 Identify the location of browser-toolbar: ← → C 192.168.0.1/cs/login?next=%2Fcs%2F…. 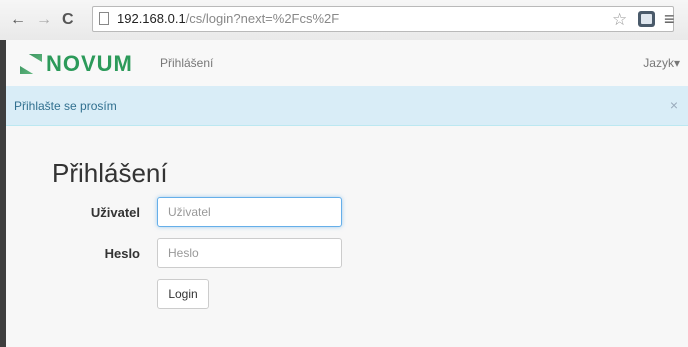
(344, 20).